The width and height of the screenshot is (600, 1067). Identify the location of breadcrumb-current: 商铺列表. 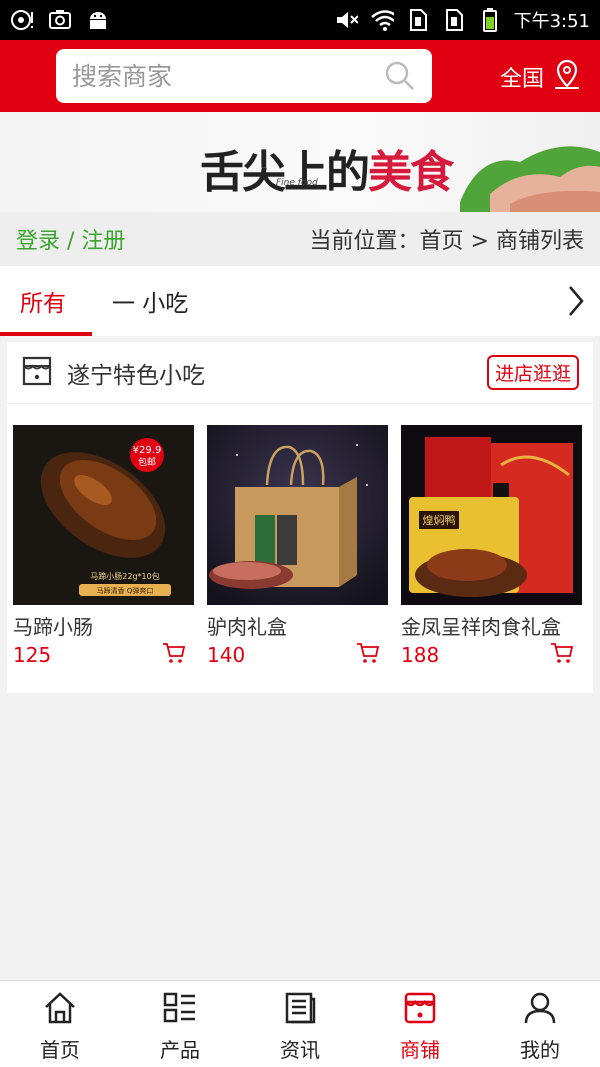
(539, 241).